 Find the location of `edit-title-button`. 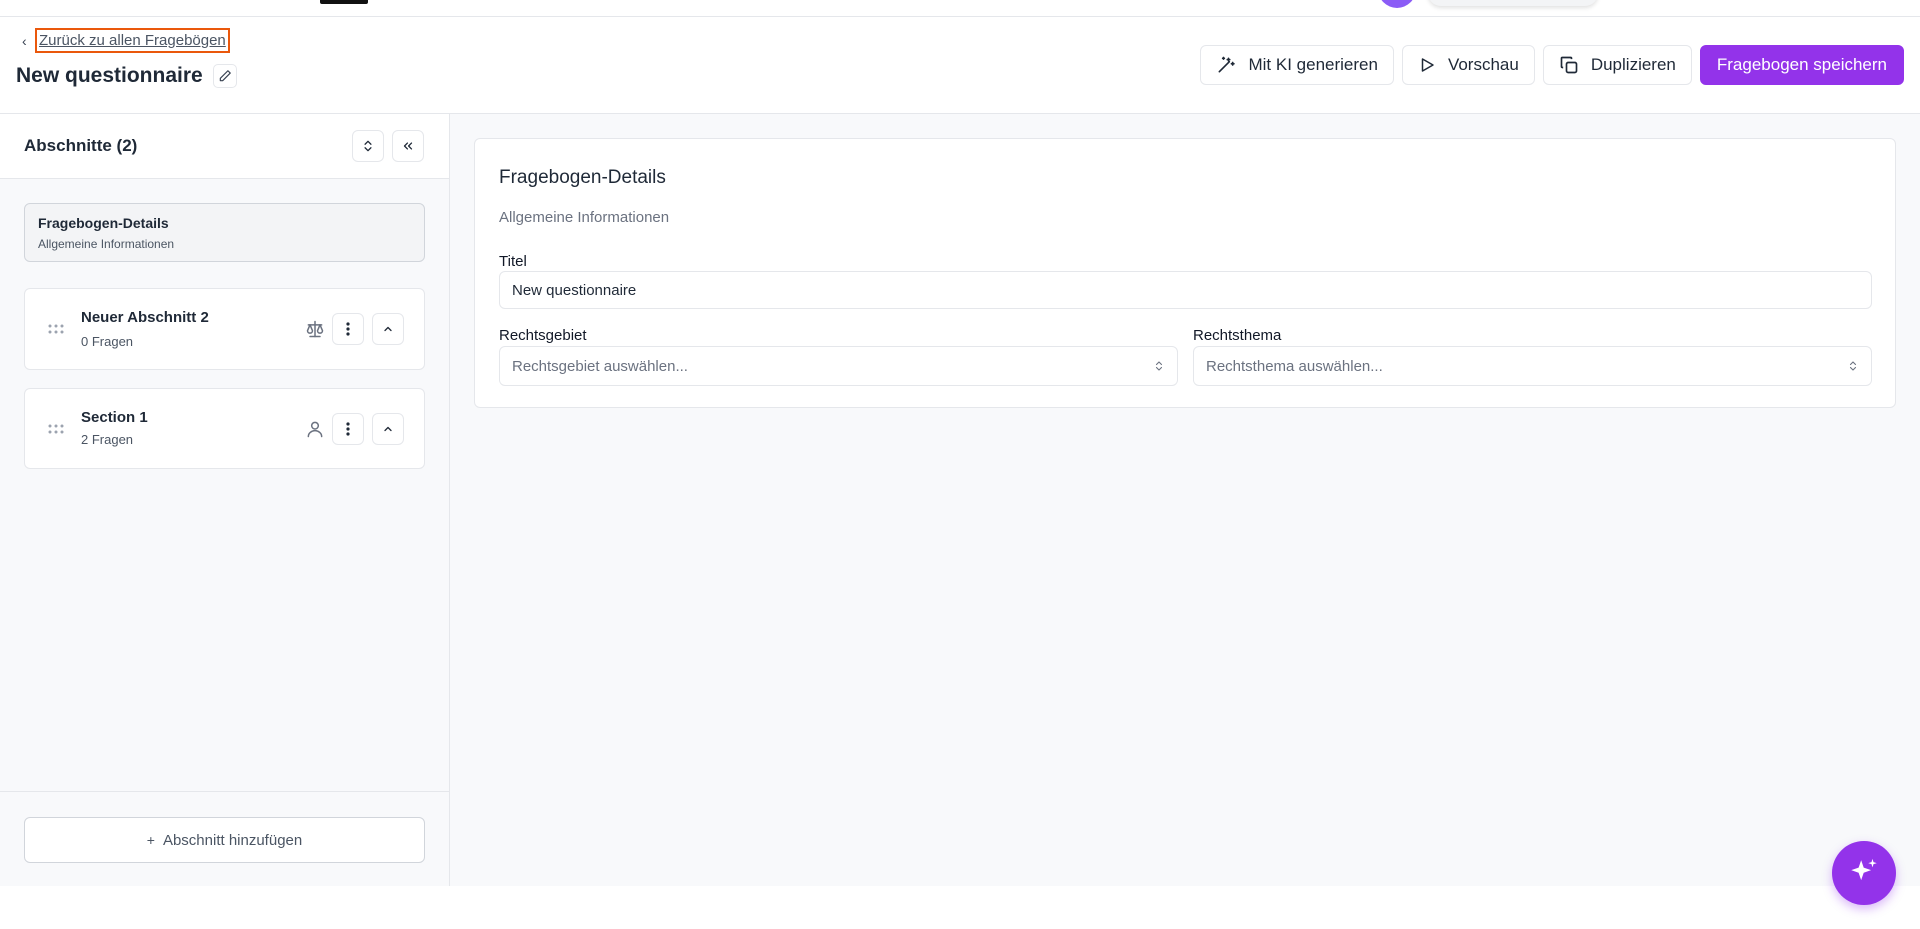

edit-title-button is located at coordinates (224, 76).